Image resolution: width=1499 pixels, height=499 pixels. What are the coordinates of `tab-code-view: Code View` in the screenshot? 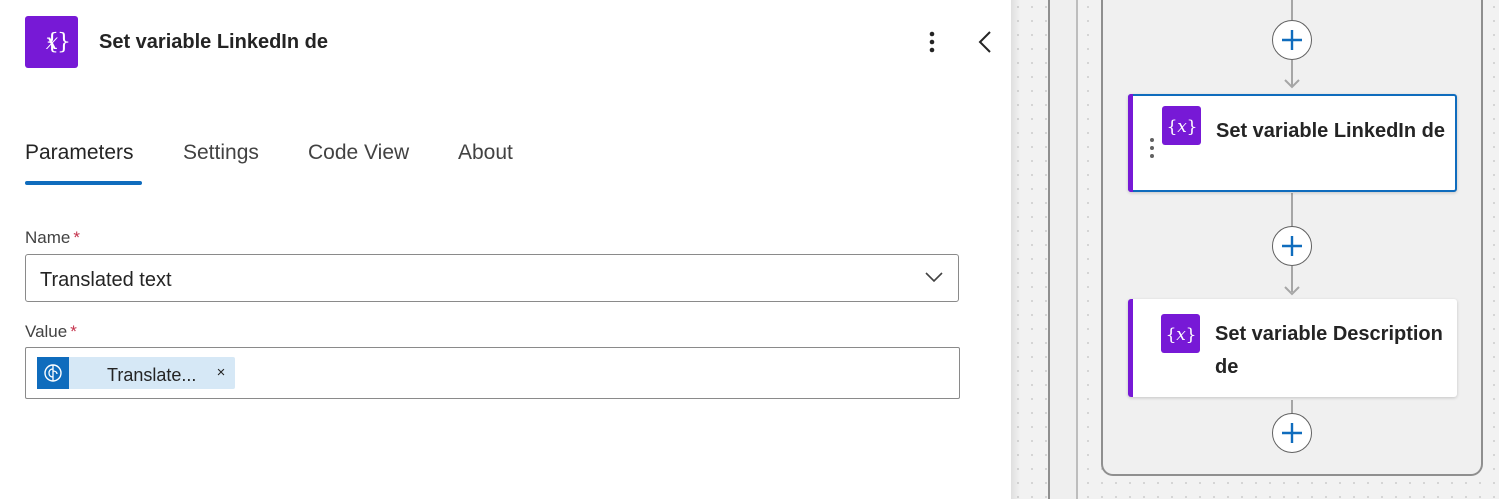 It's located at (358, 158).